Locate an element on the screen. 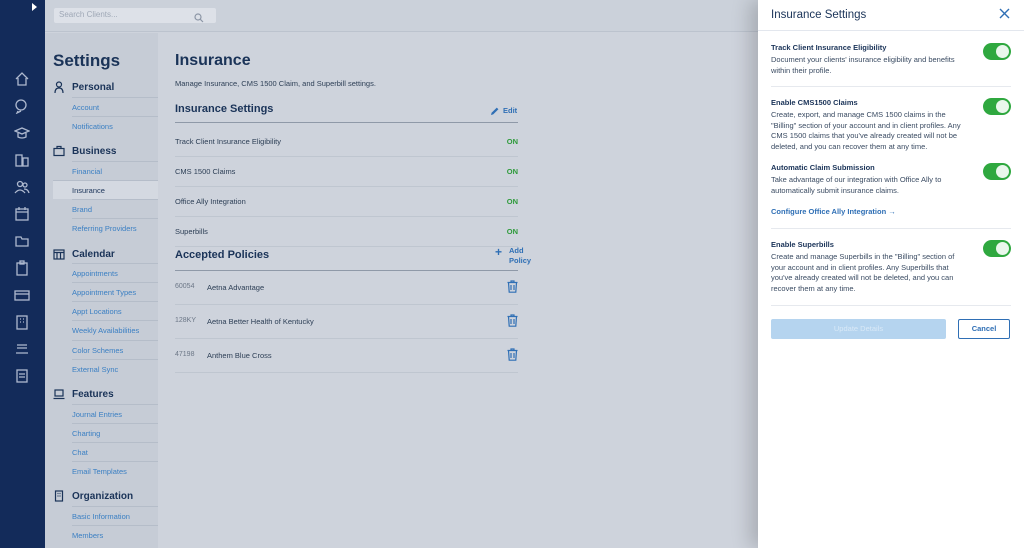  graduation-cap-icon is located at coordinates (22, 133).